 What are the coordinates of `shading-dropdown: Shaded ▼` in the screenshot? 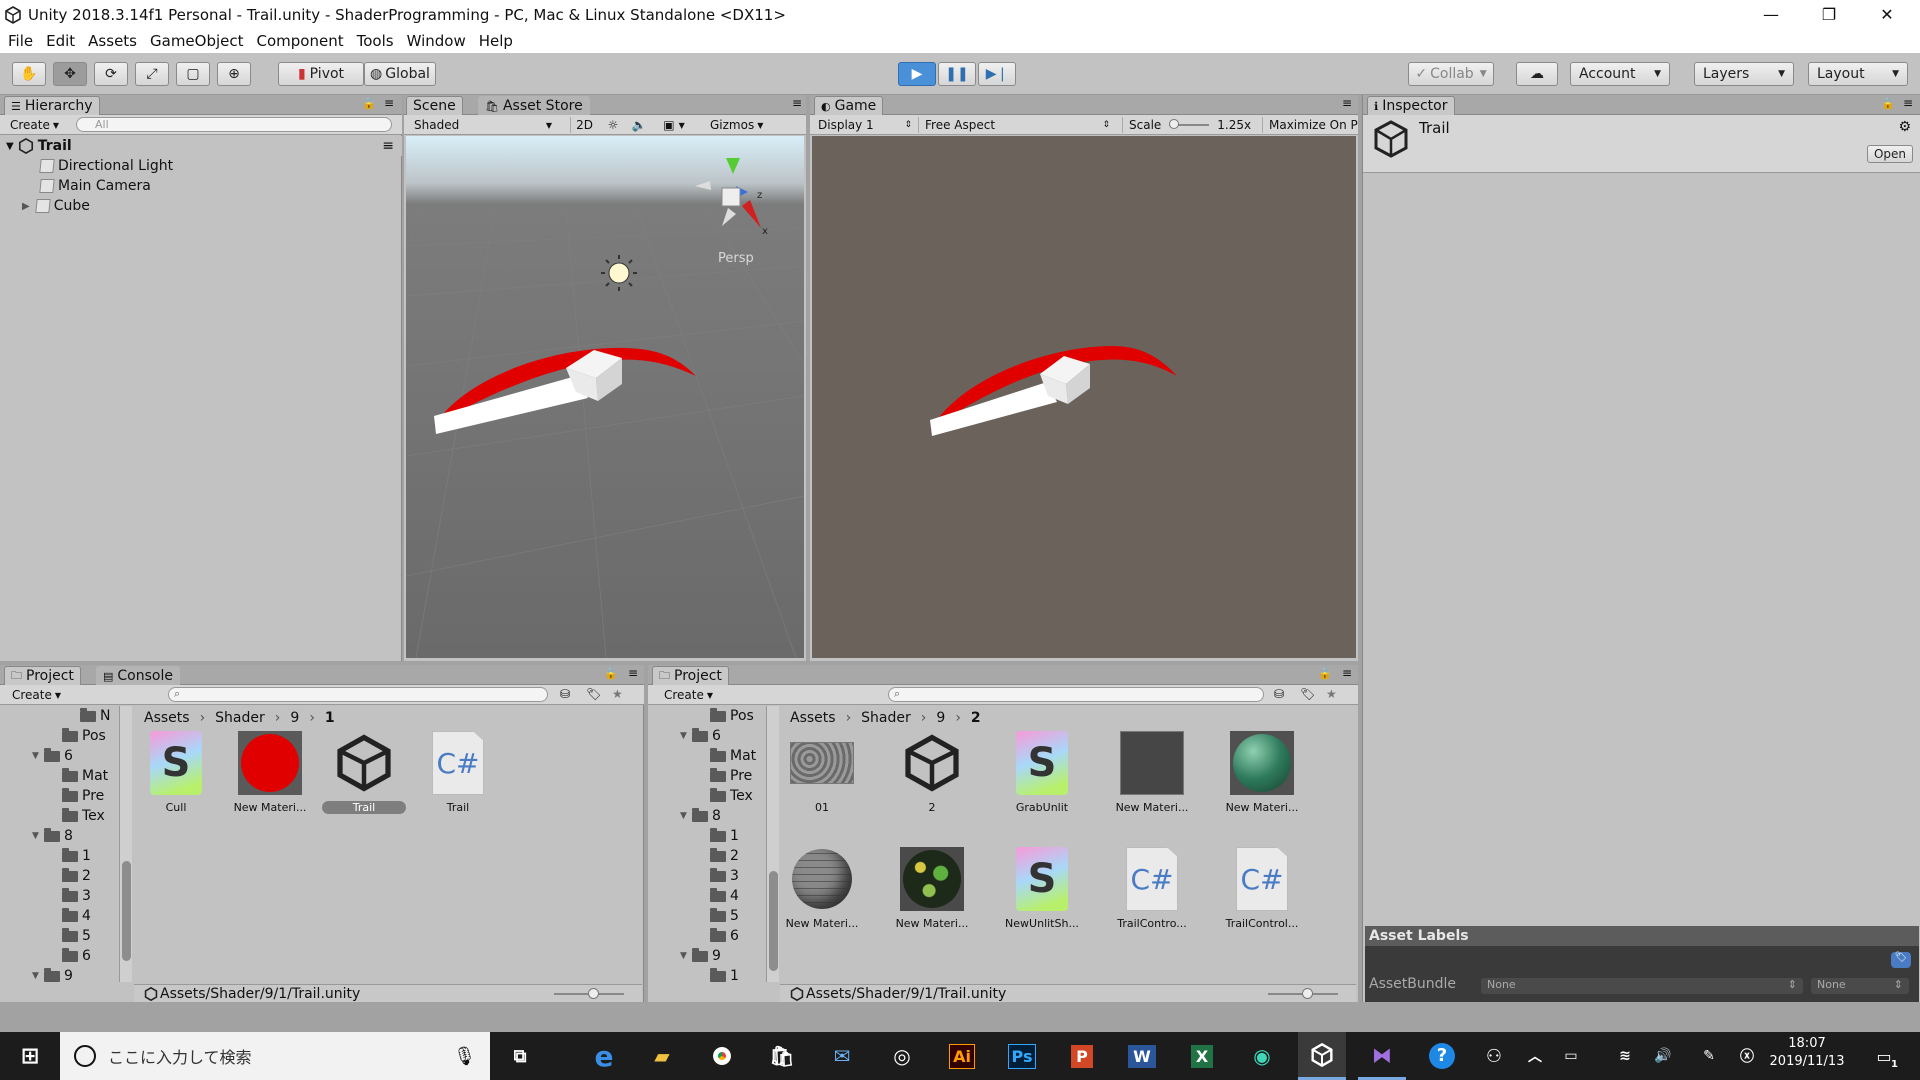 It's located at (483, 125).